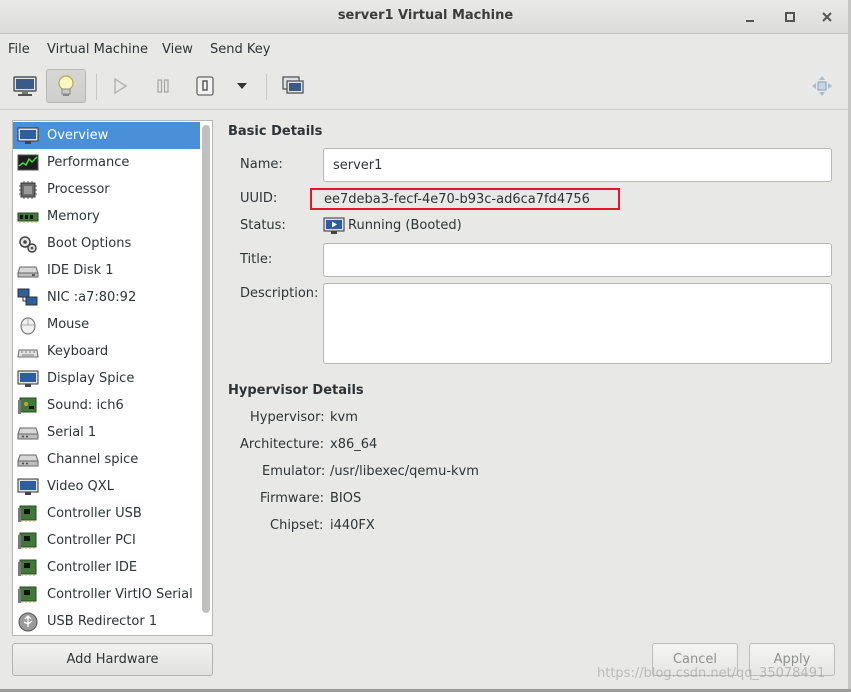  I want to click on watermark-text: https://blog.csdn.net/qq_35078491, so click(711, 673).